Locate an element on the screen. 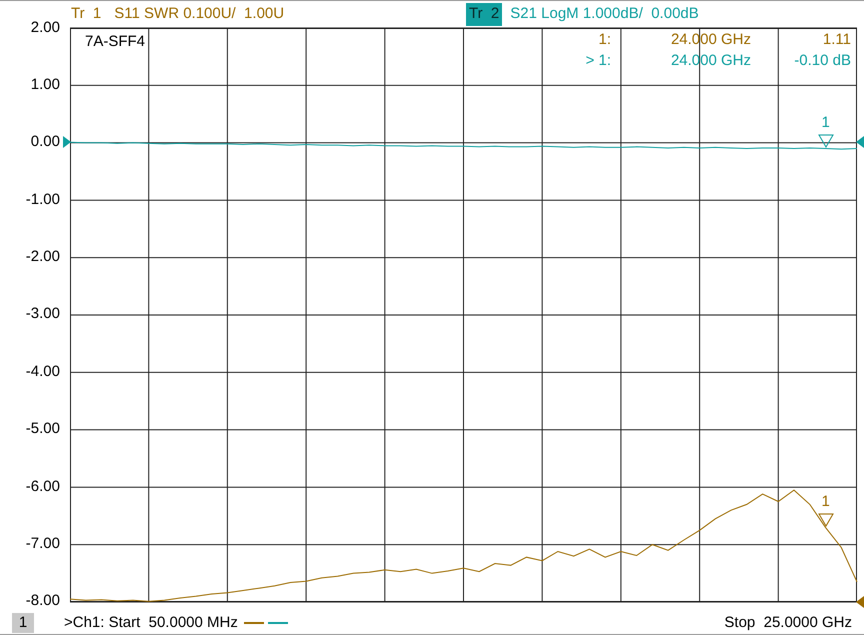 This screenshot has width=864, height=635. trace-setting: S11 SWR 0.100U/ 1.00U is located at coordinates (199, 14).